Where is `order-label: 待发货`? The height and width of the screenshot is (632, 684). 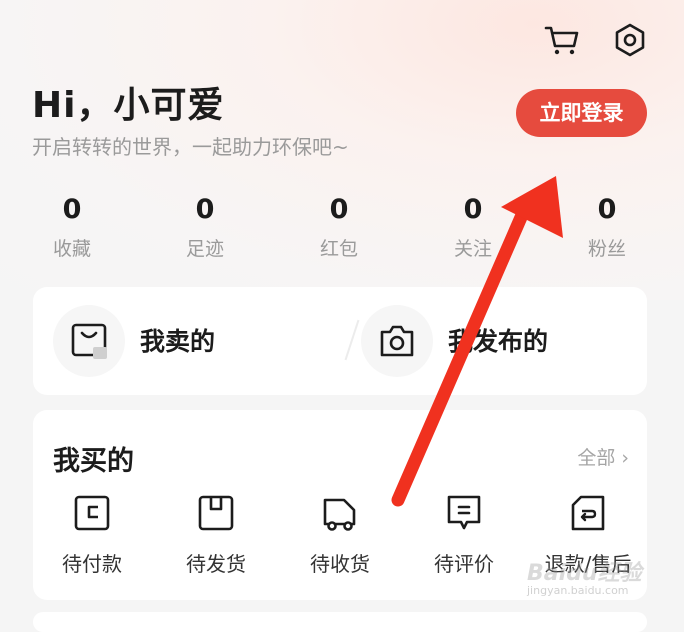
order-label: 待发货 is located at coordinates (216, 564).